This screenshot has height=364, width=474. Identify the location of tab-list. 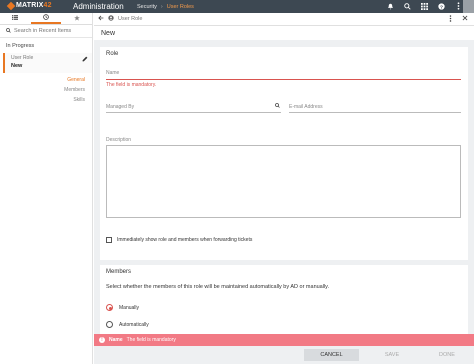
(15, 18).